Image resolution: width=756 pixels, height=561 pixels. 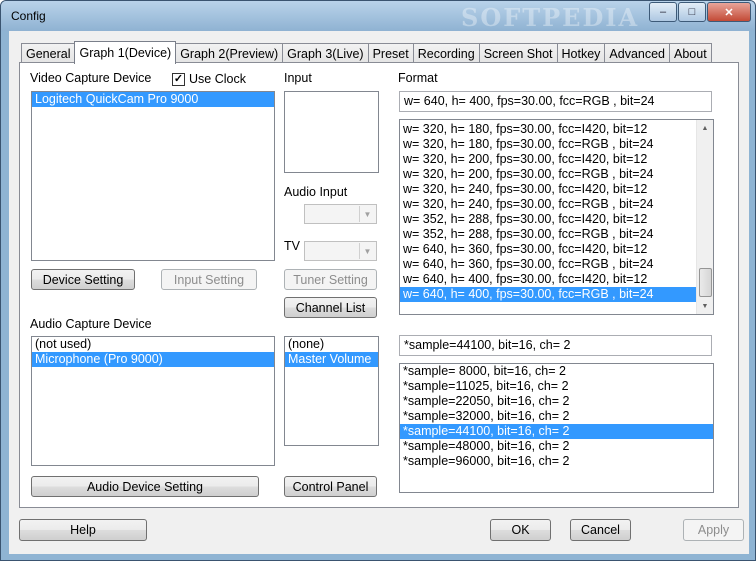 I want to click on tab-graph-2-preview: Graph 2(Preview), so click(x=229, y=53).